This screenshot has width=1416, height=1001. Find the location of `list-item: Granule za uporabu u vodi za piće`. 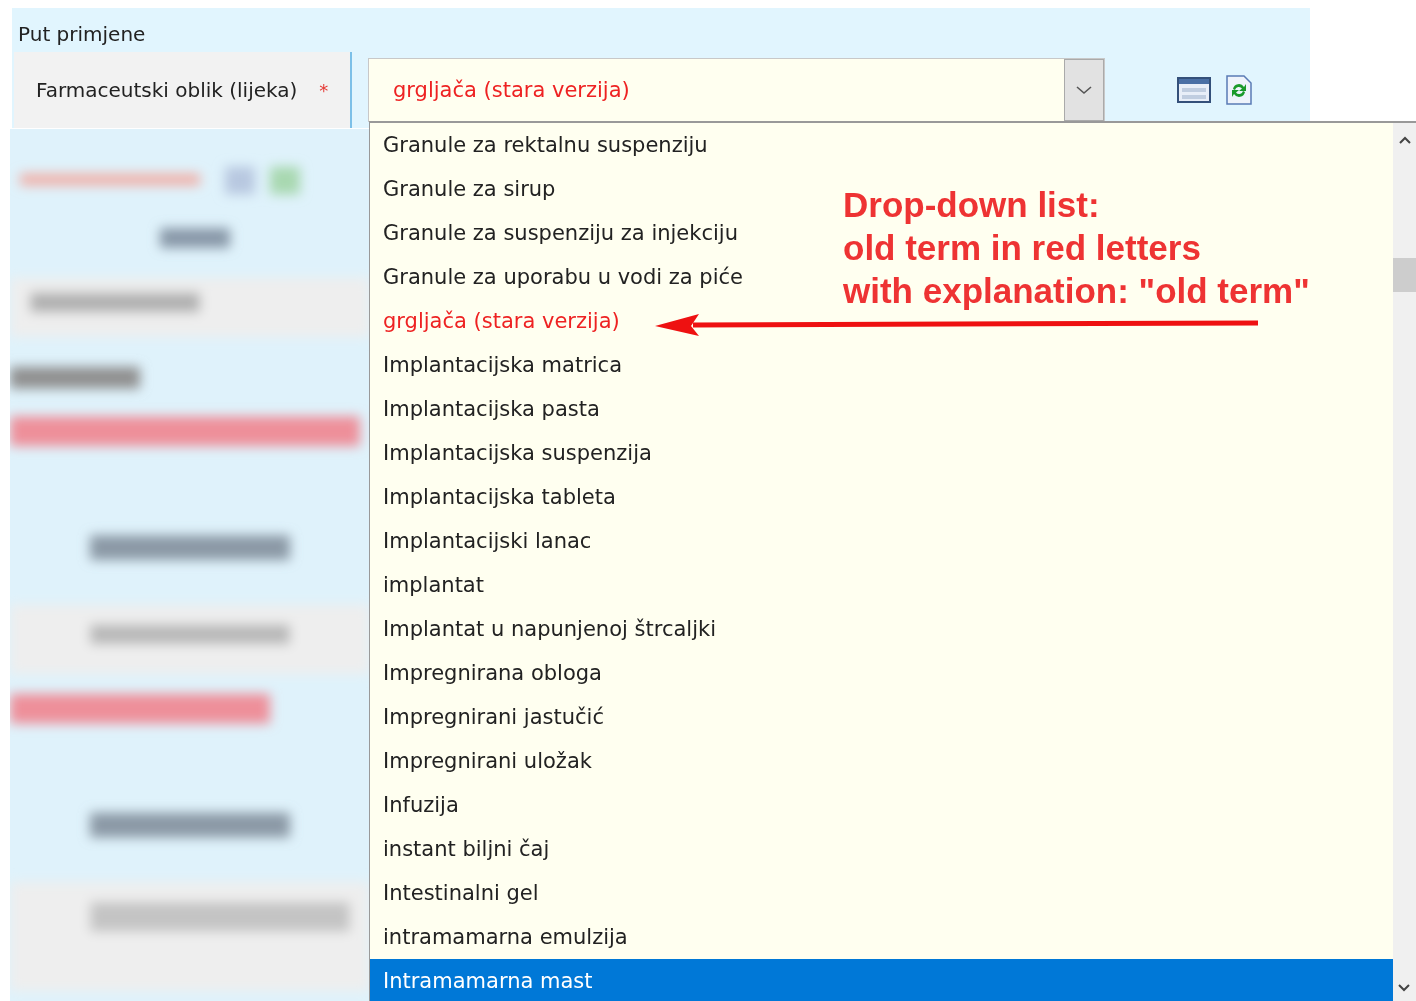

list-item: Granule za uporabu u vodi za piće is located at coordinates (562, 277).